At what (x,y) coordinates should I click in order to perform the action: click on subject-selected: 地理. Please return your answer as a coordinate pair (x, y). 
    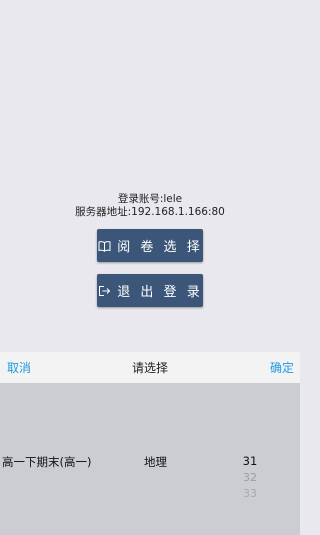
    Looking at the image, I should click on (155, 462).